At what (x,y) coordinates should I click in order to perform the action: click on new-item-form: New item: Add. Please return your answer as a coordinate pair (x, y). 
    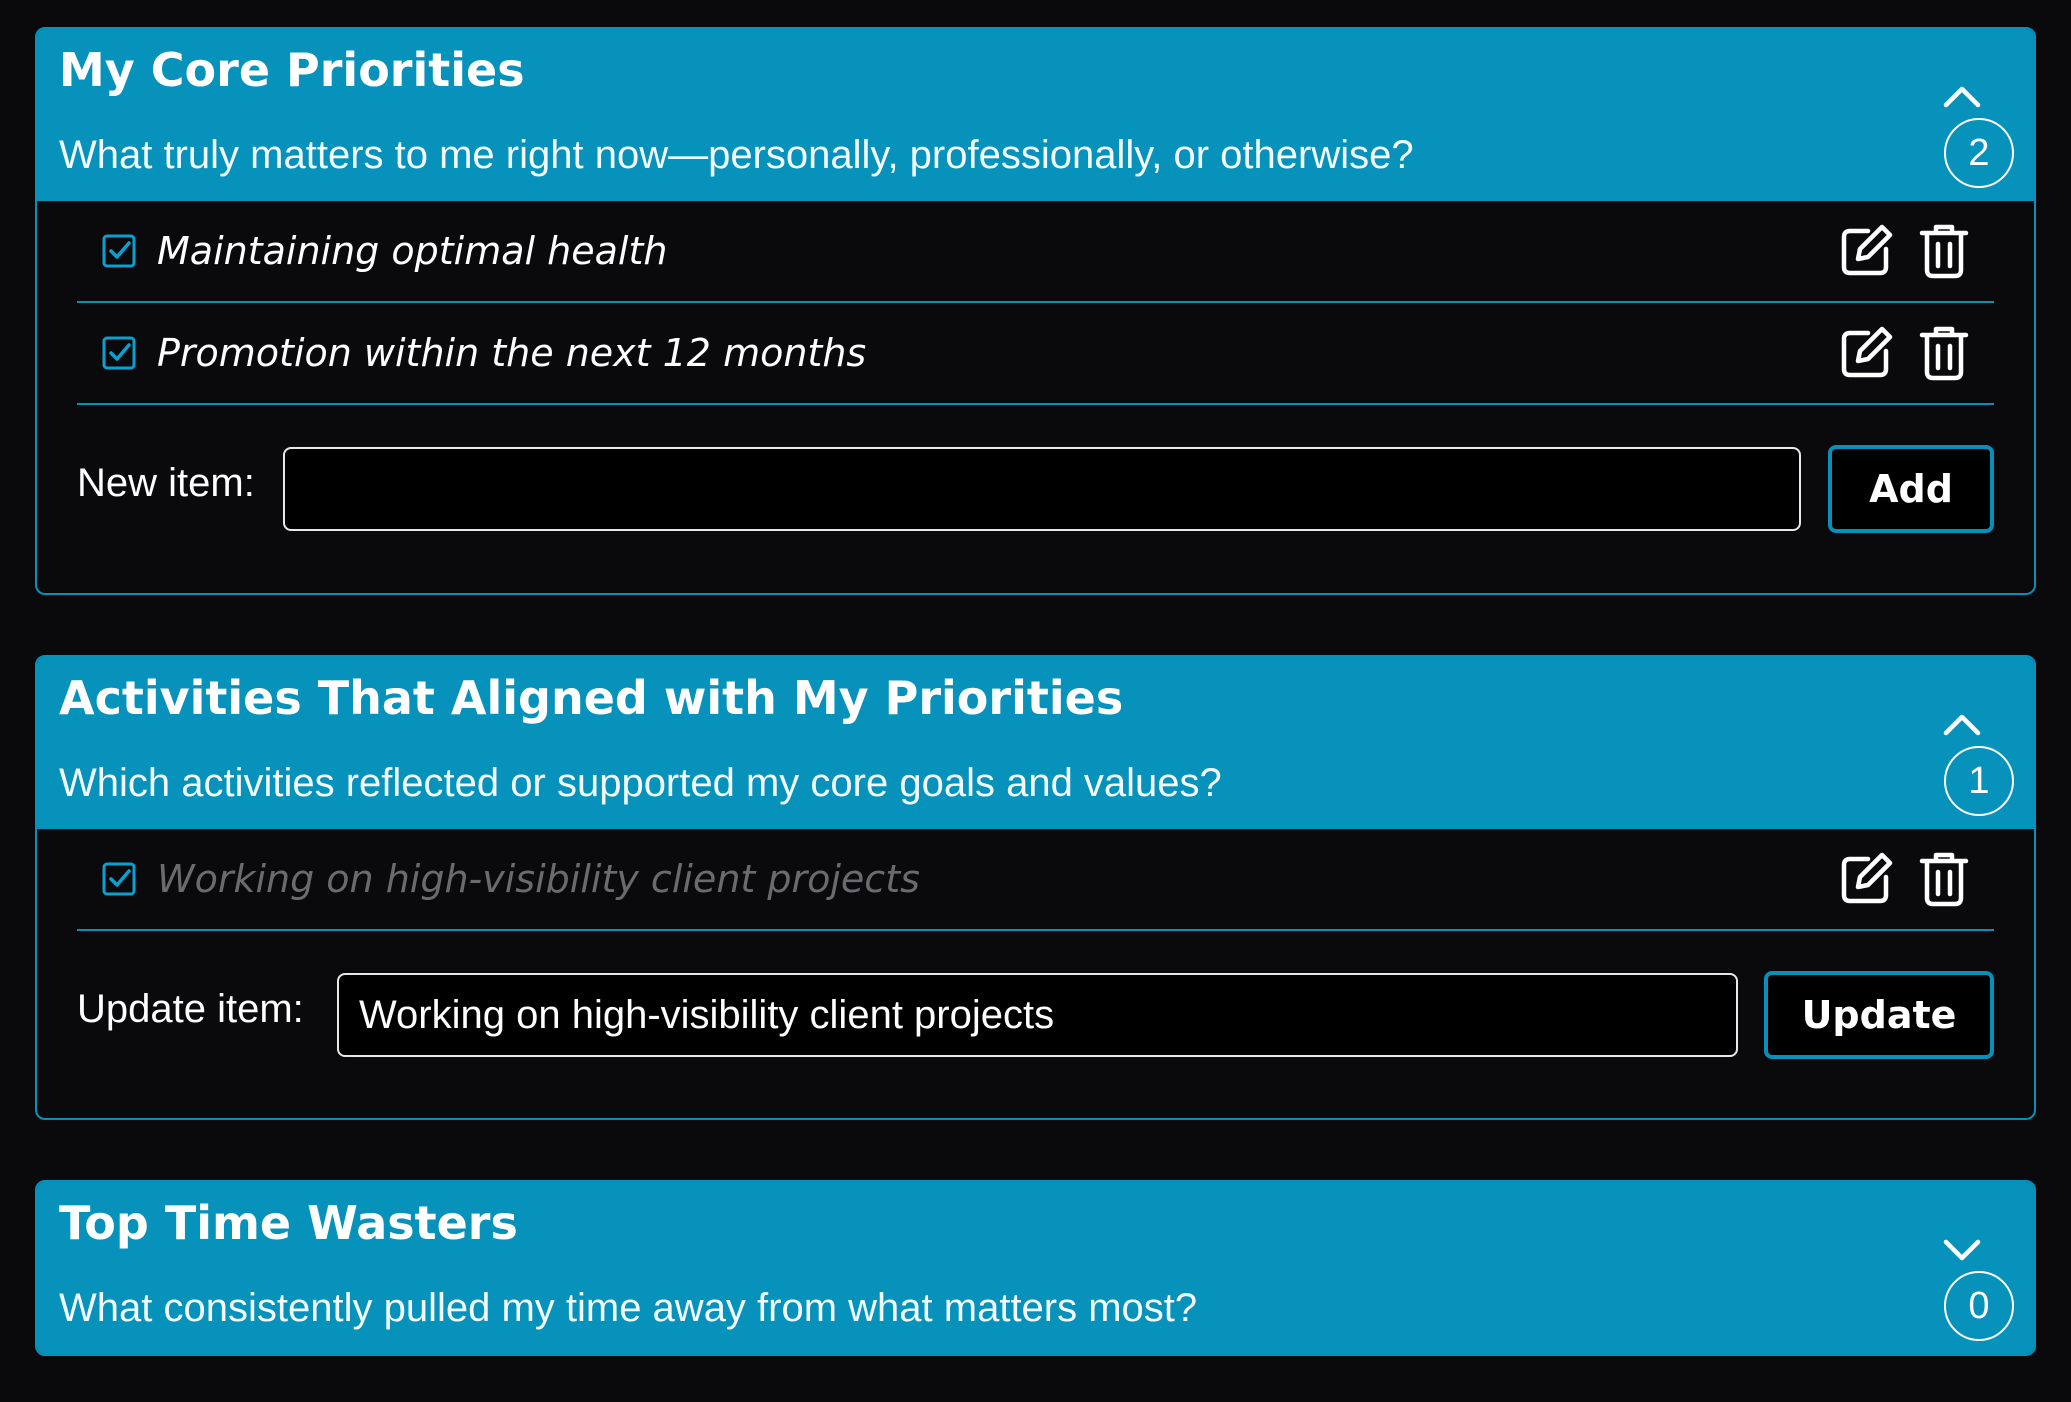
    Looking at the image, I should click on (1035, 491).